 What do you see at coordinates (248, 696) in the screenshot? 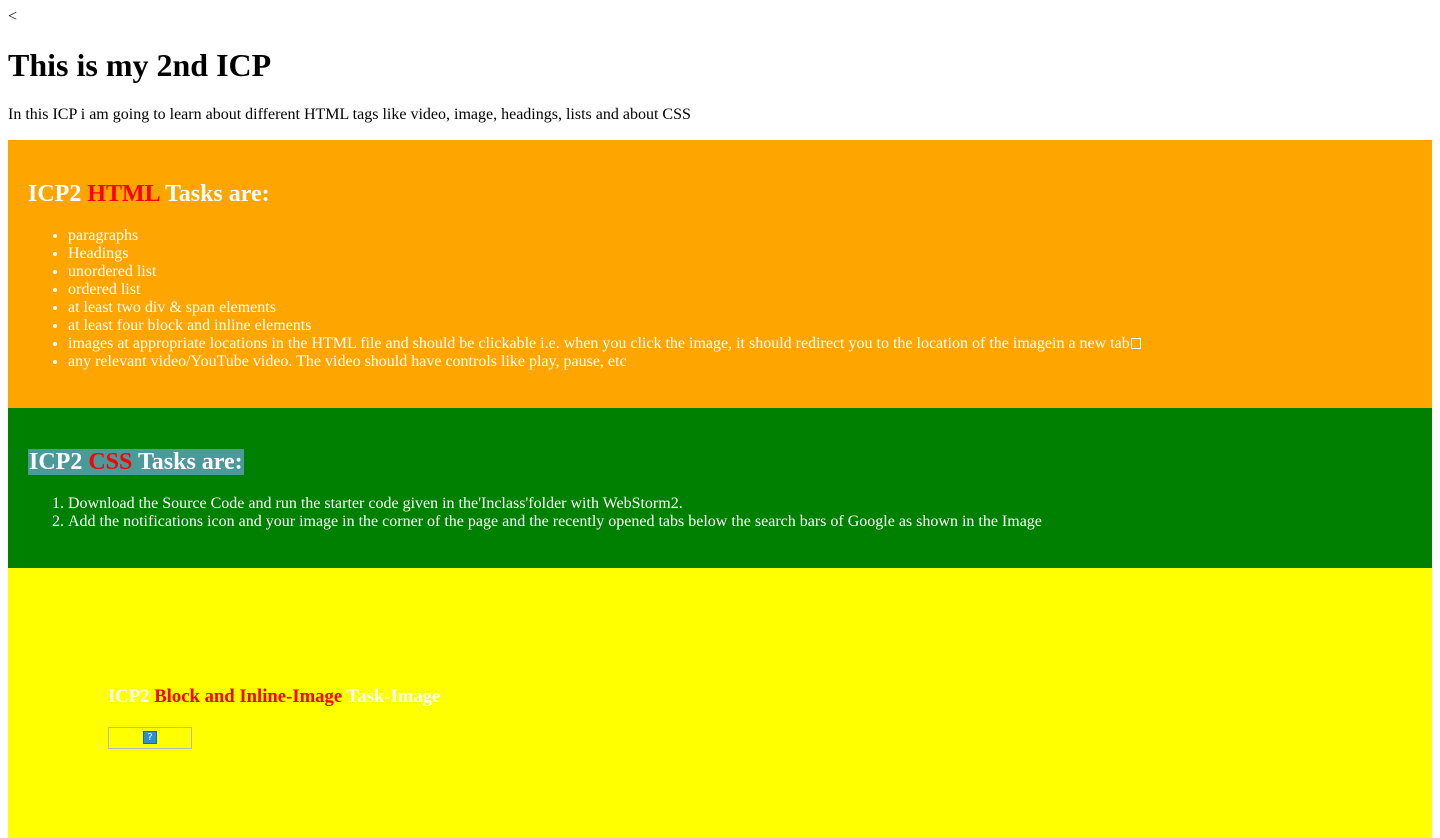
I see `image-heading-highlight: Block and Inline-Image` at bounding box center [248, 696].